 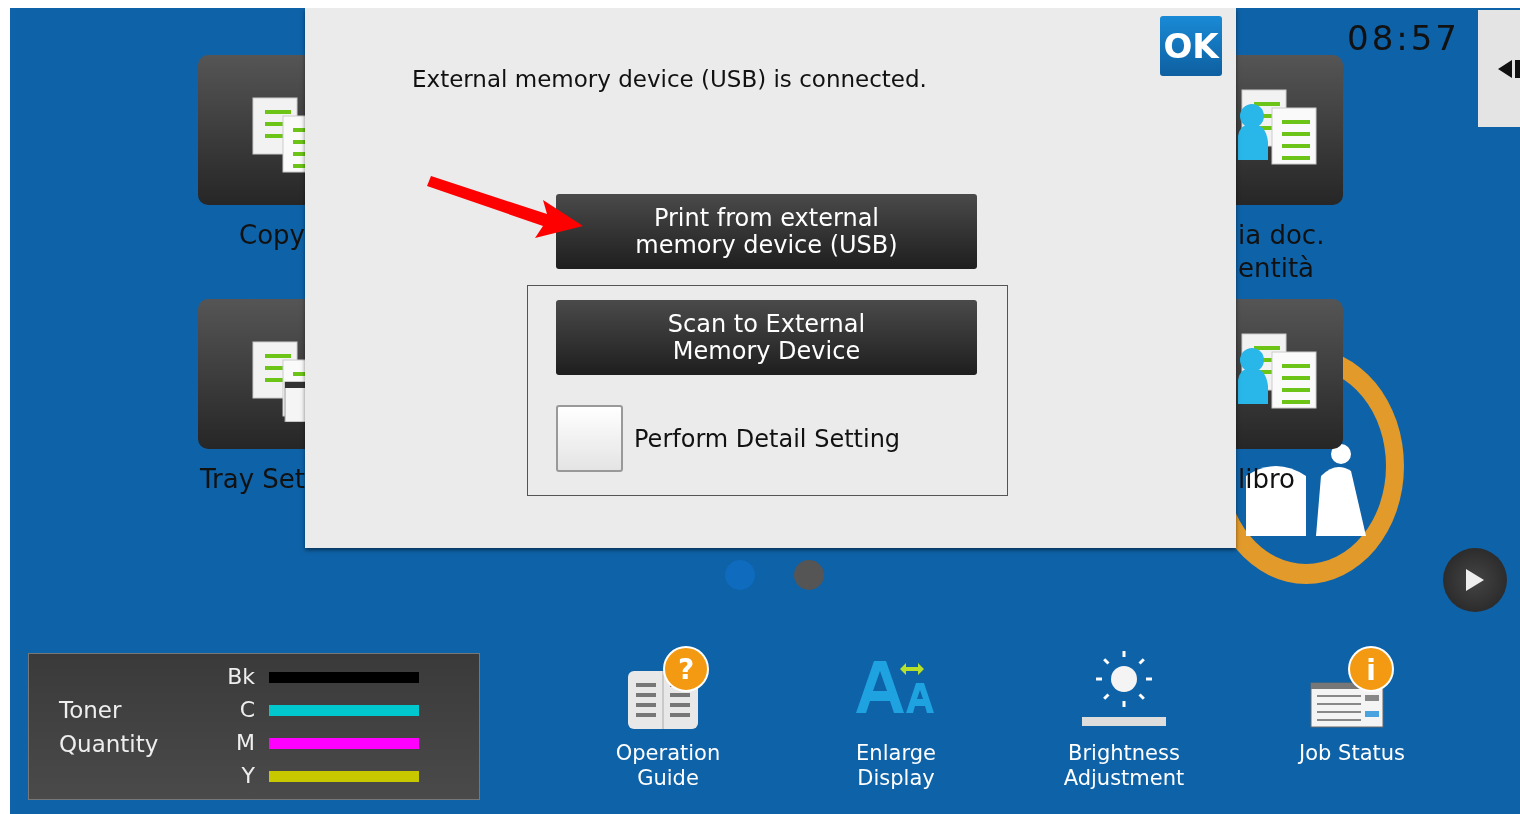 I want to click on tile-label: Tray Set, so click(x=252, y=479).